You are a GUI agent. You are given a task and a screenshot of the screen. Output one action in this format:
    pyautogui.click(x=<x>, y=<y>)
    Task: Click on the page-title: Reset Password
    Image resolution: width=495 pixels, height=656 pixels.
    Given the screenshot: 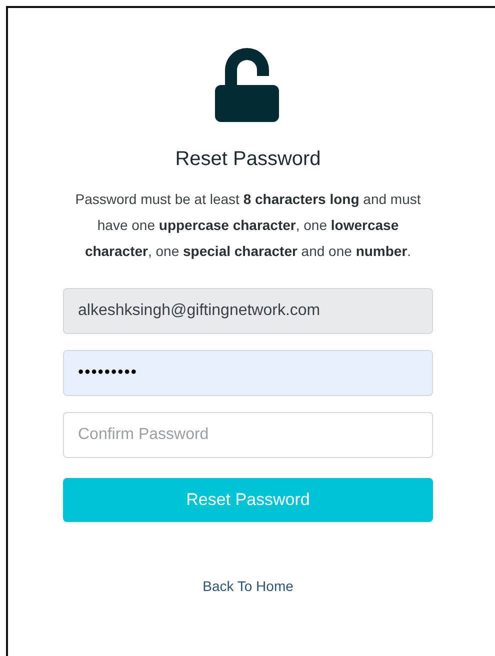 What is the action you would take?
    pyautogui.click(x=248, y=159)
    